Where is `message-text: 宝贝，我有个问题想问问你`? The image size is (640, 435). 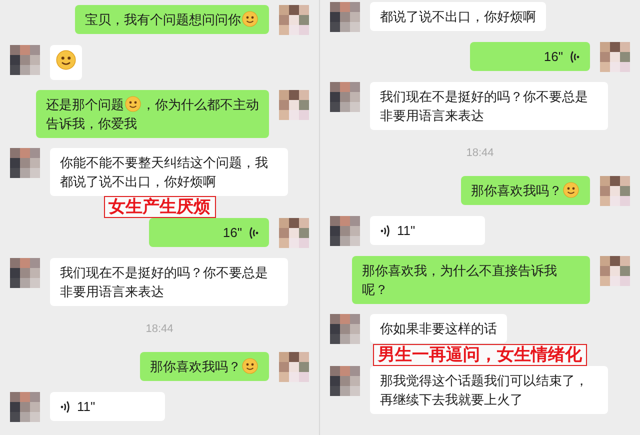
message-text: 宝贝，我有个问题想问问你 is located at coordinates (163, 19).